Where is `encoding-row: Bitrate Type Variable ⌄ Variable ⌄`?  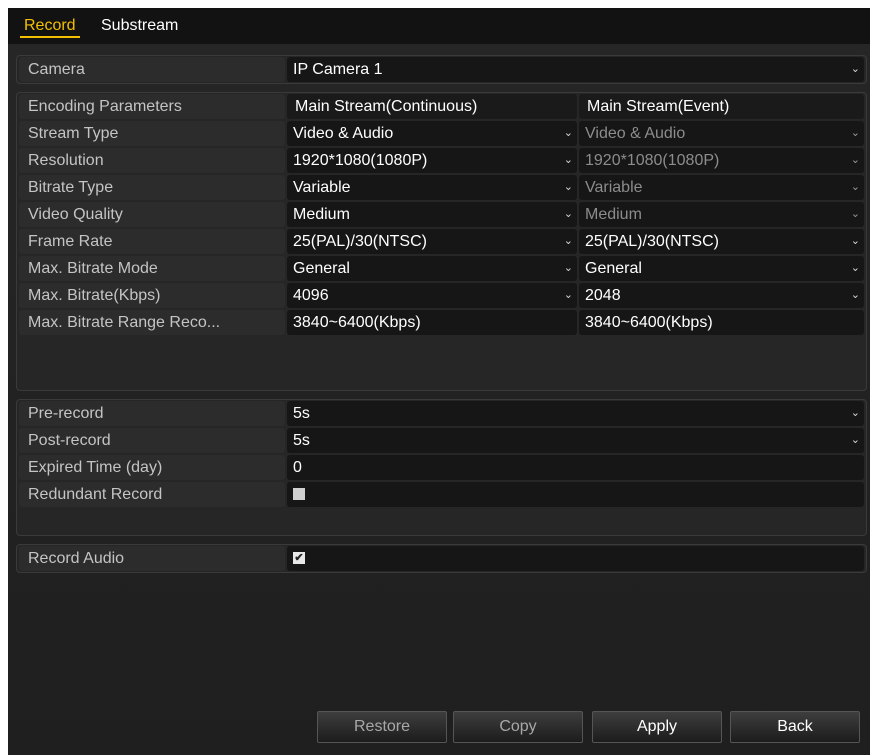
encoding-row: Bitrate Type Variable ⌄ Variable ⌄ is located at coordinates (441, 187).